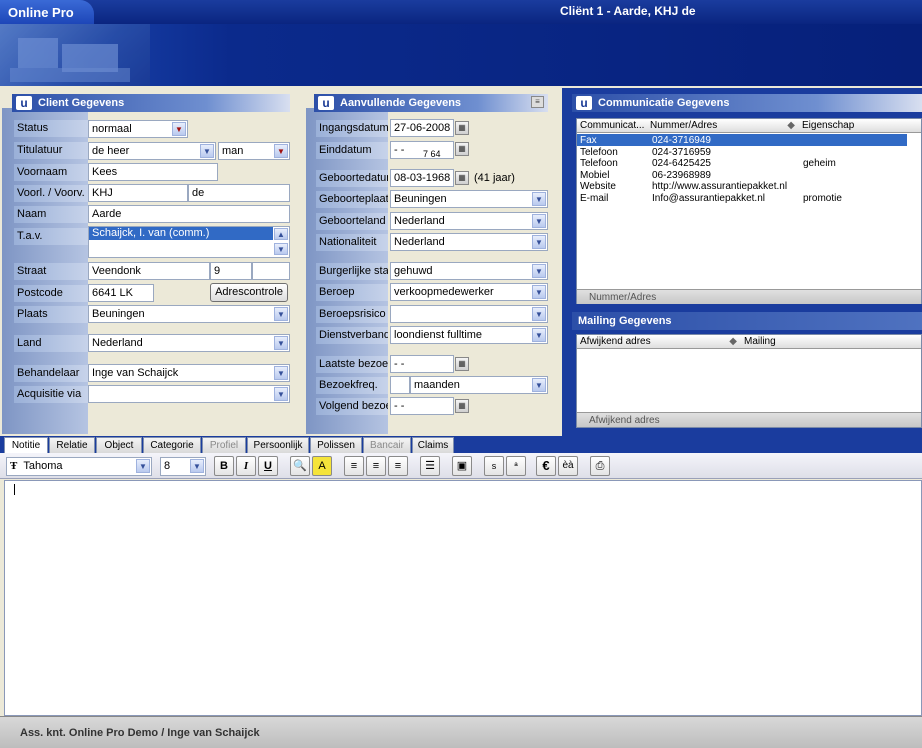 The image size is (922, 748). Describe the element at coordinates (281, 249) in the screenshot. I see `scroll-down-icon: ▼` at that location.